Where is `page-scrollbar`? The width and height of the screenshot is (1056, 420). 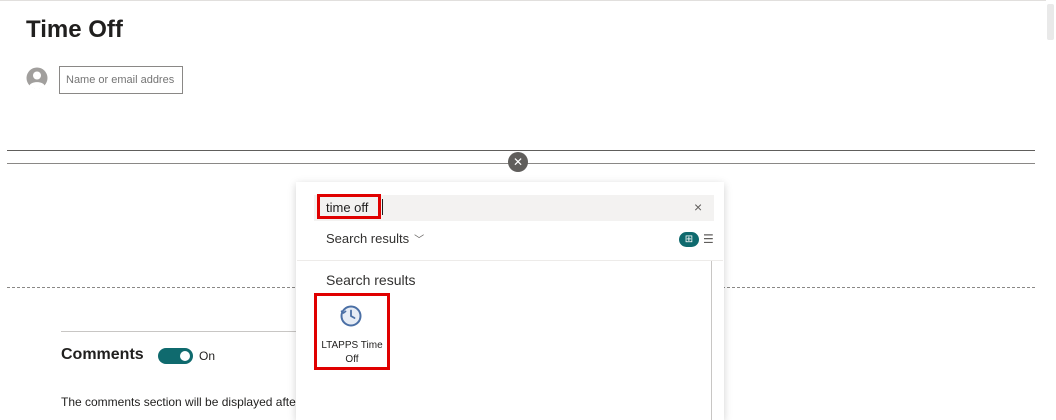 page-scrollbar is located at coordinates (1051, 210).